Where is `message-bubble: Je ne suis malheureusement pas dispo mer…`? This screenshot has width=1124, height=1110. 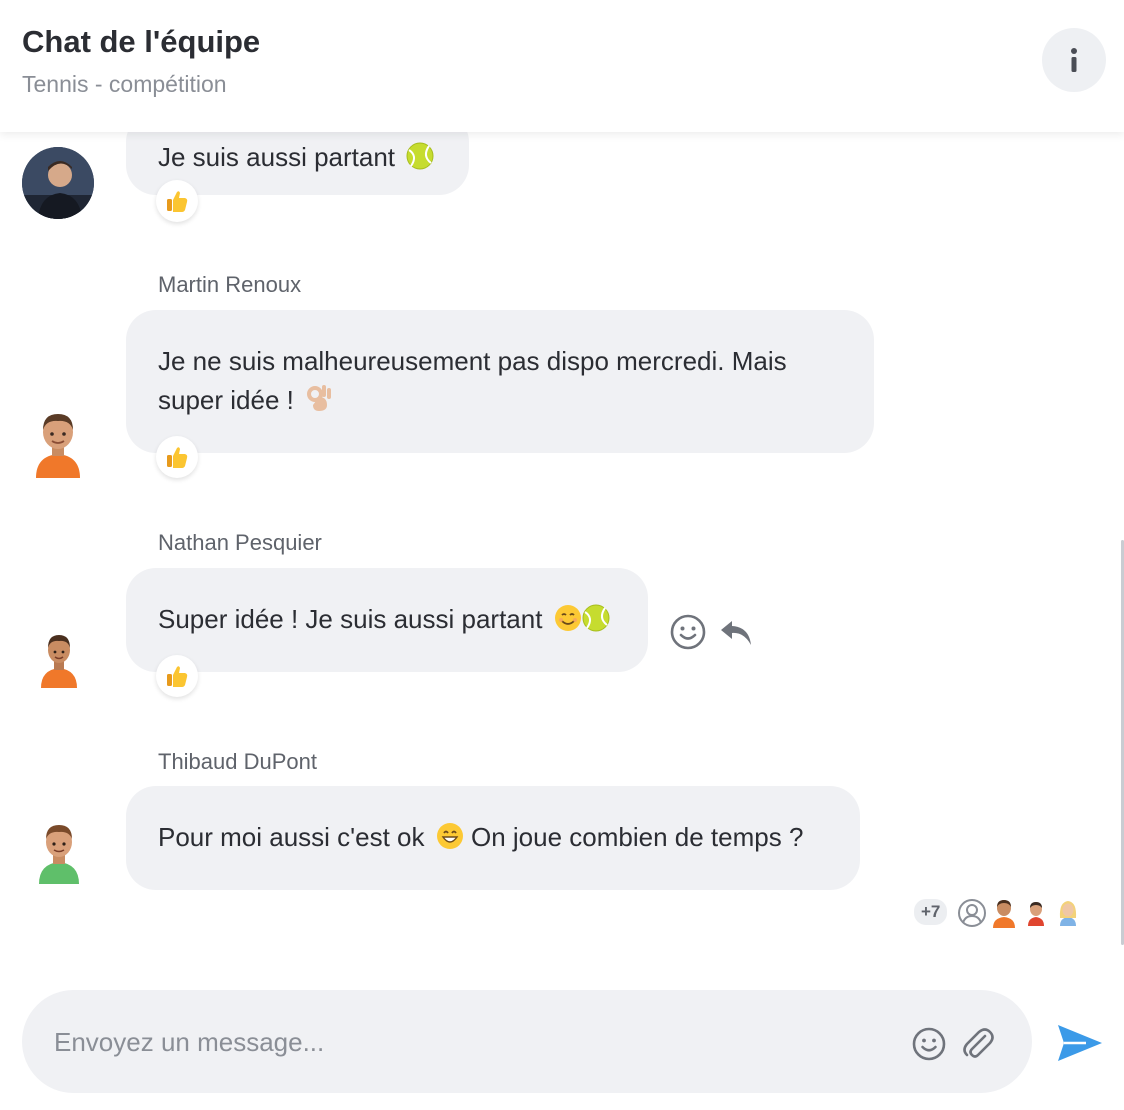 message-bubble: Je ne suis malheureusement pas dispo mer… is located at coordinates (500, 381).